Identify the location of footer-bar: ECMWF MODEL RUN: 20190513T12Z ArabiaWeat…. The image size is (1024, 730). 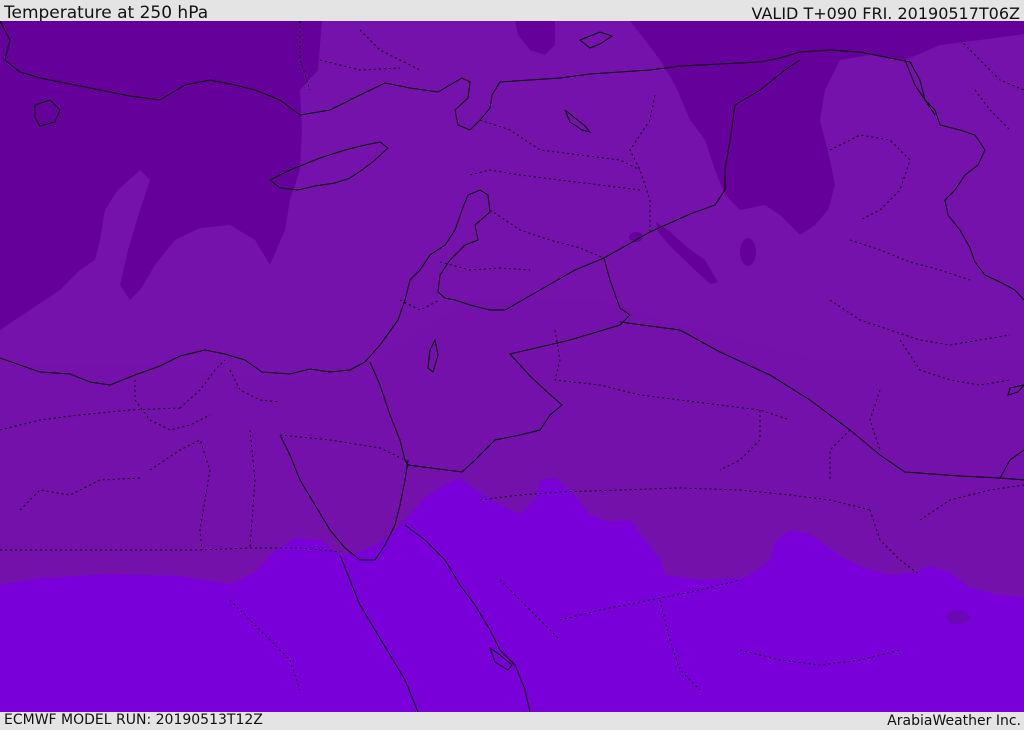
(512, 720).